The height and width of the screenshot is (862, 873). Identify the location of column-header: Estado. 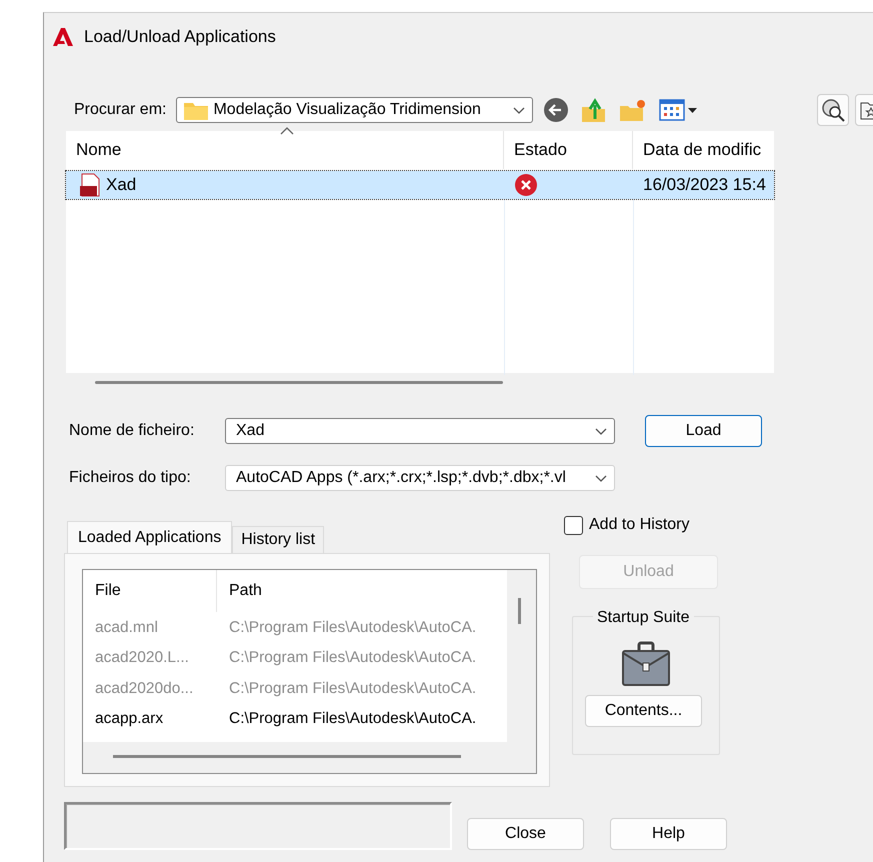
(568, 150).